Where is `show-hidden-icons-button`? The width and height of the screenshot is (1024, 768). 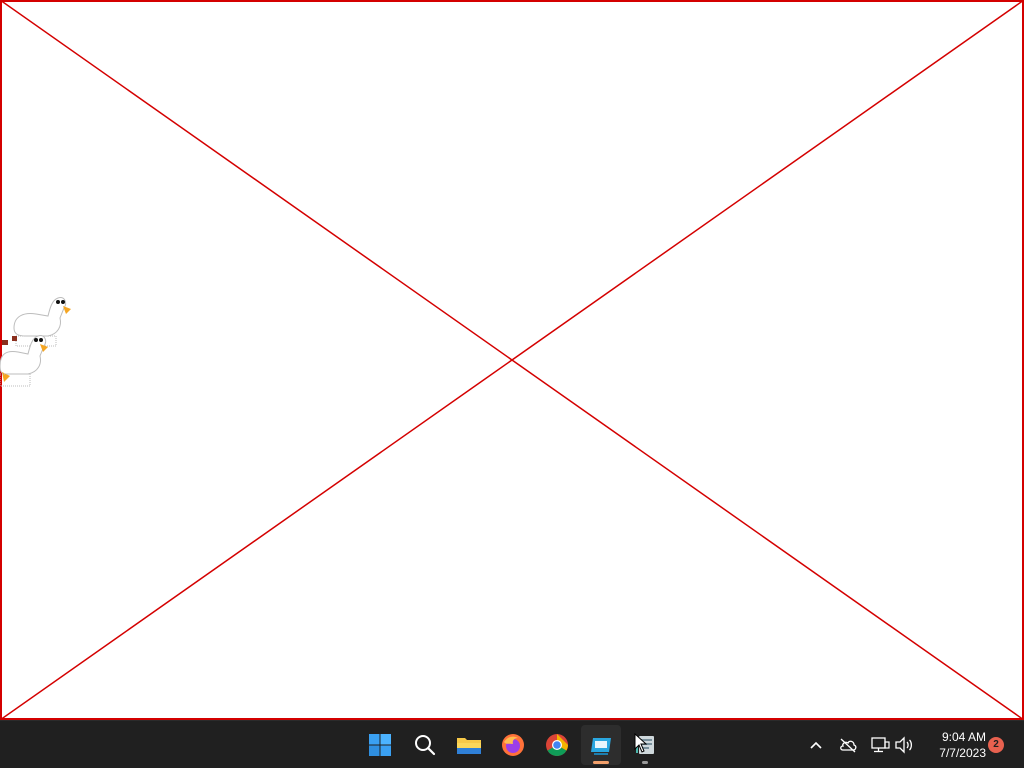
show-hidden-icons-button is located at coordinates (816, 745).